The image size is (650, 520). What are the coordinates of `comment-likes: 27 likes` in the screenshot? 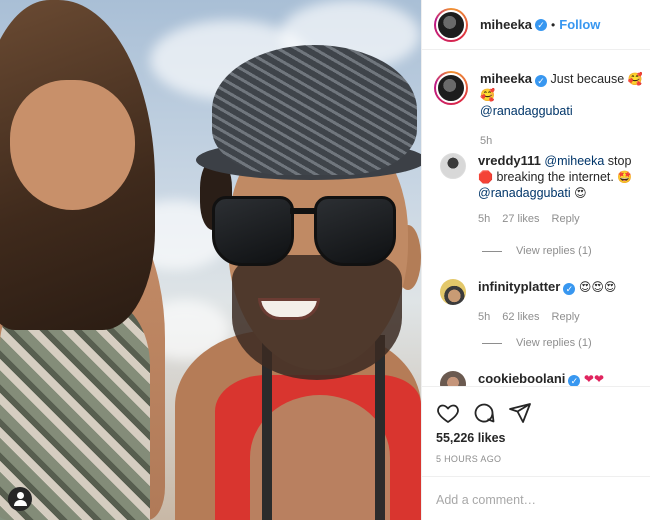 It's located at (520, 219).